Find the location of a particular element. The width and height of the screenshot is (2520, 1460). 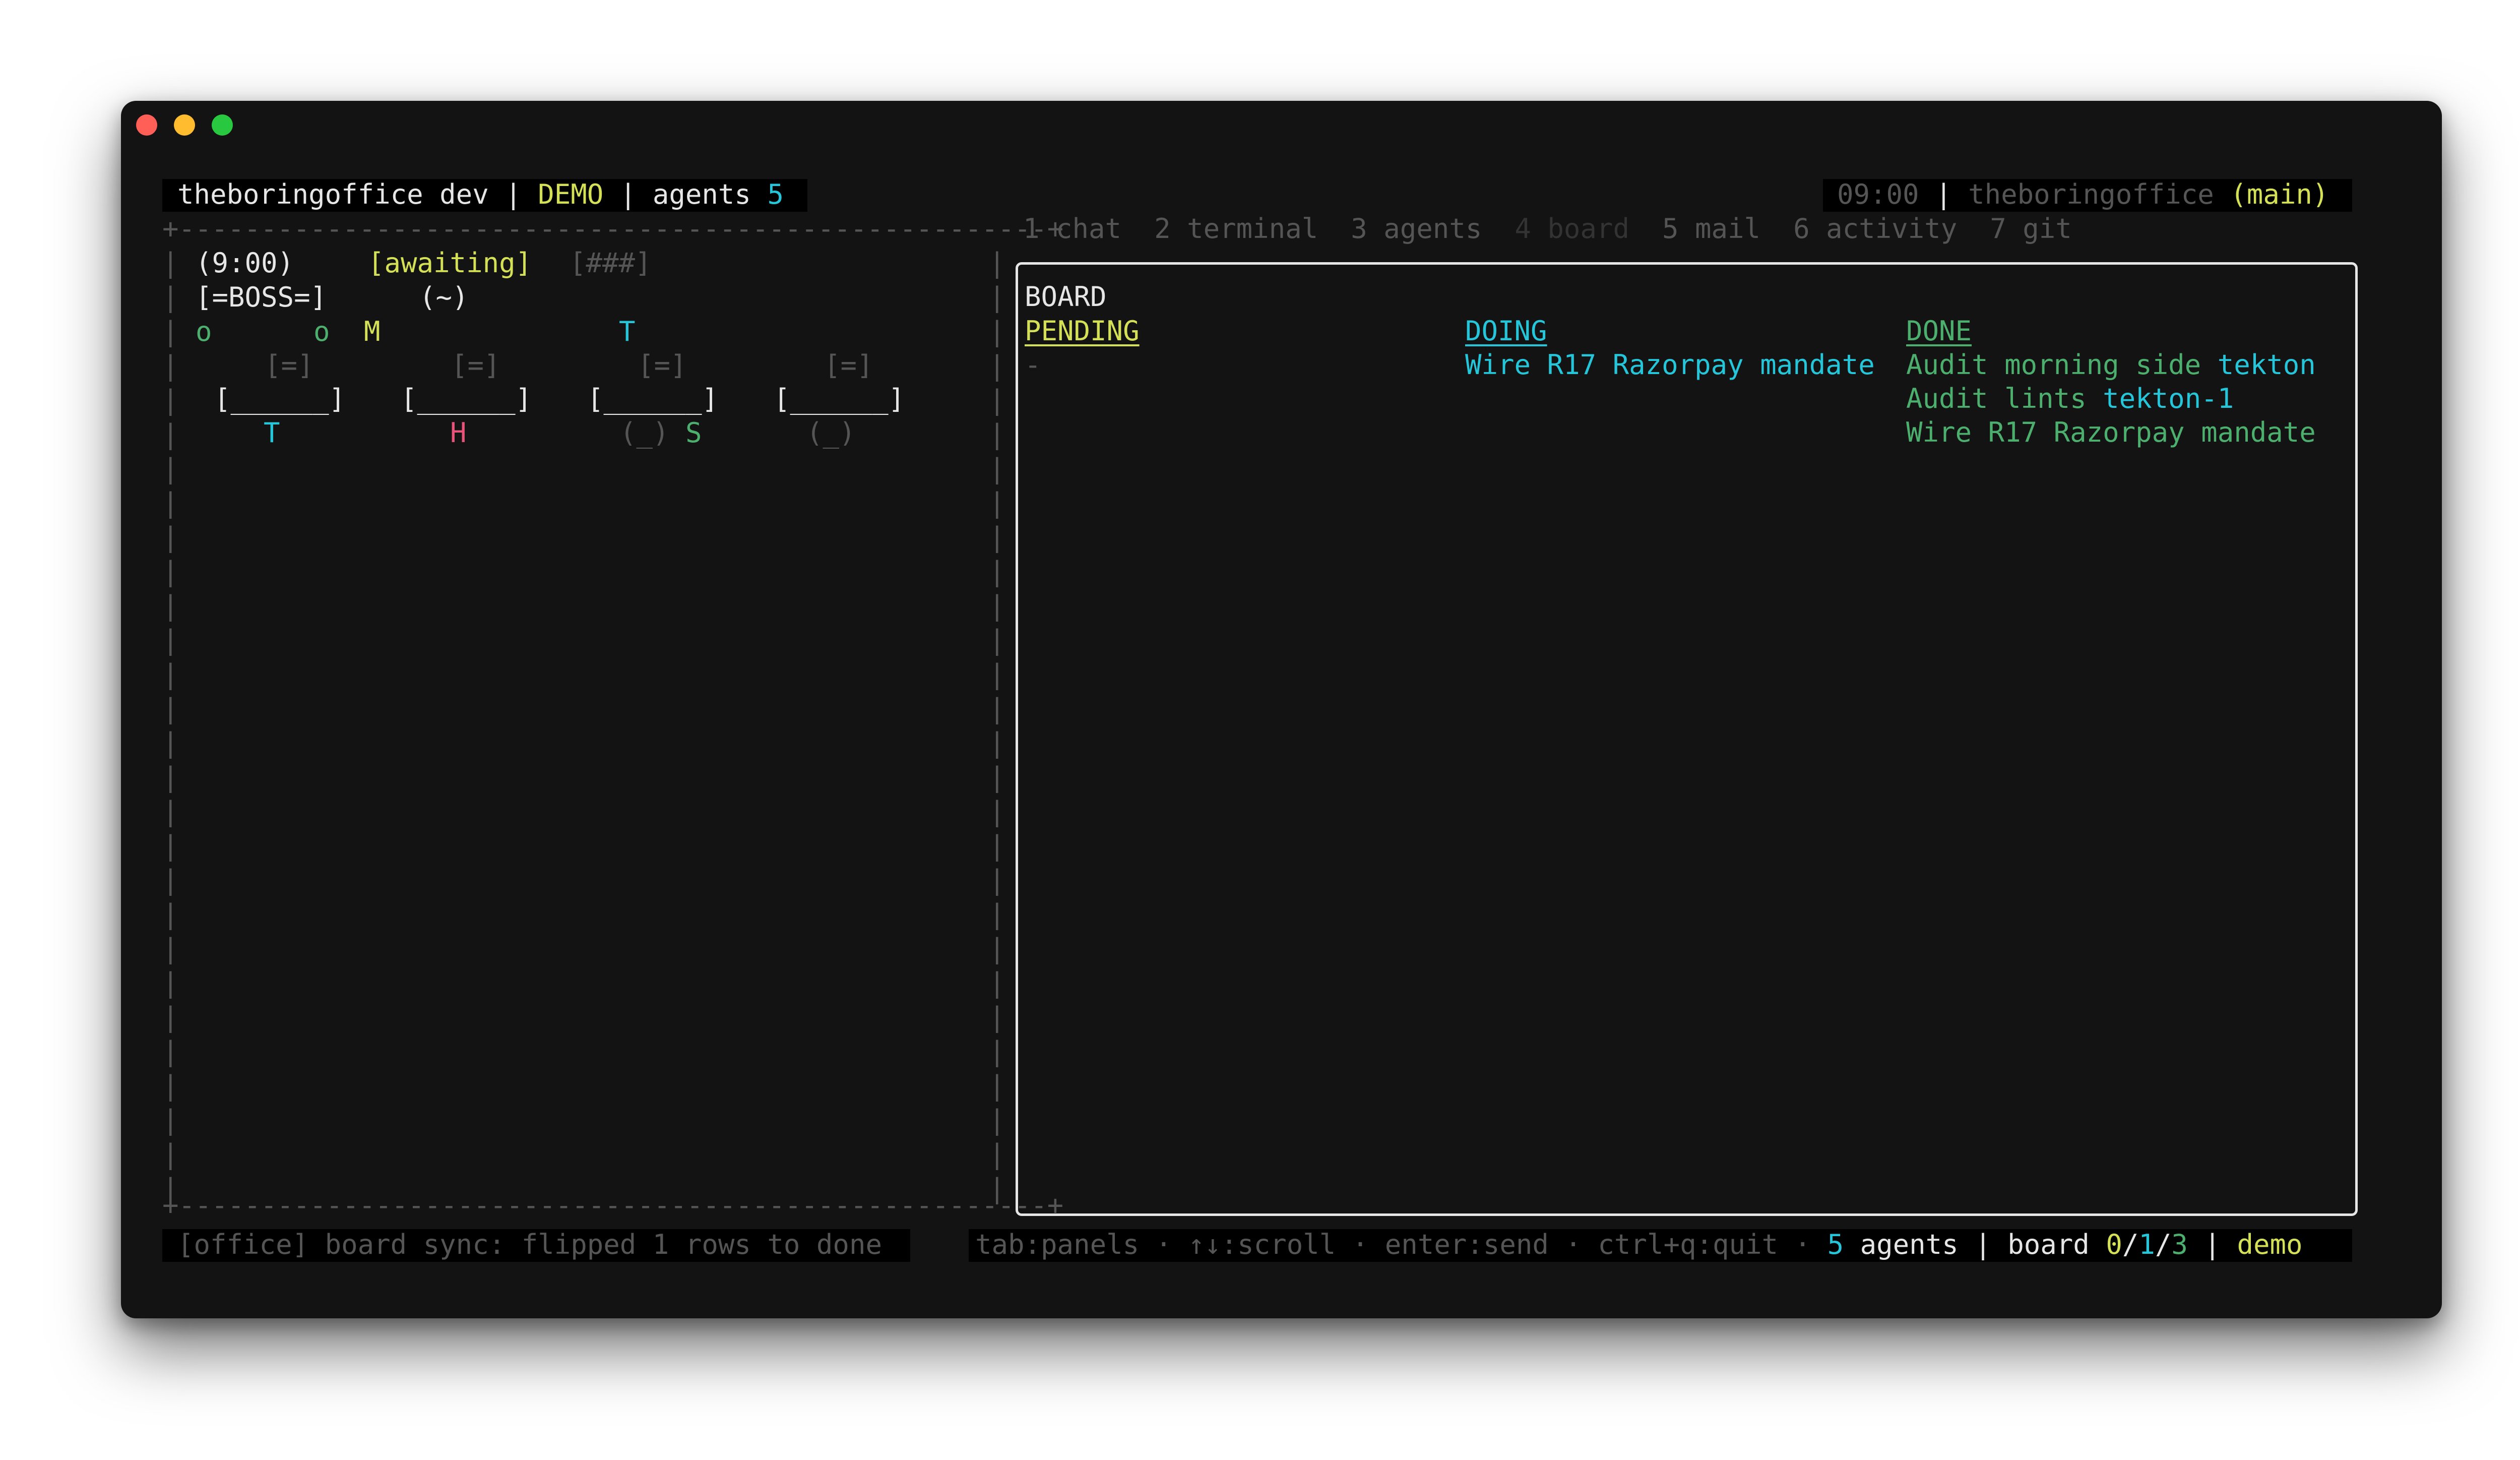

clock-time: 09:00 is located at coordinates (1878, 194).